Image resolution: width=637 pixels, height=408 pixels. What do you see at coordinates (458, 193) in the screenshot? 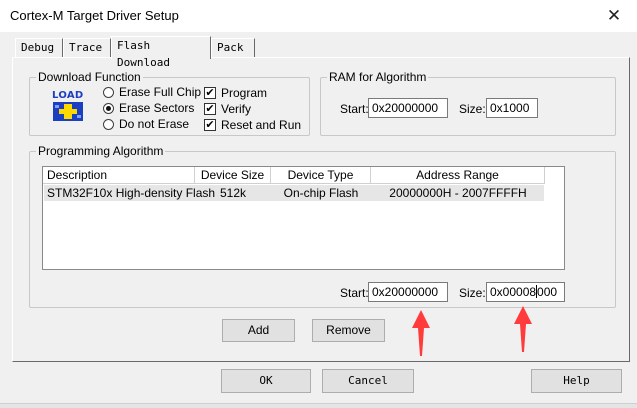
I see `row-address-range: 20000000H - 2007FFFFH` at bounding box center [458, 193].